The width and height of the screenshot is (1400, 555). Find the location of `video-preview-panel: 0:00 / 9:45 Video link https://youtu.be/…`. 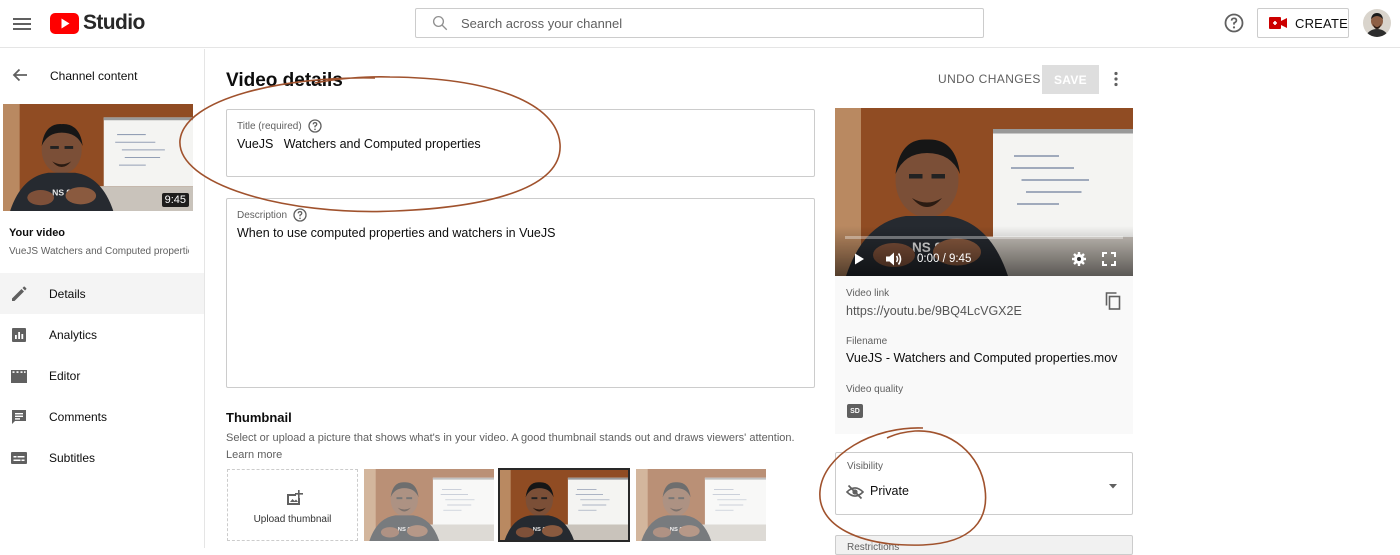

video-preview-panel: 0:00 / 9:45 Video link https://youtu.be/… is located at coordinates (984, 271).